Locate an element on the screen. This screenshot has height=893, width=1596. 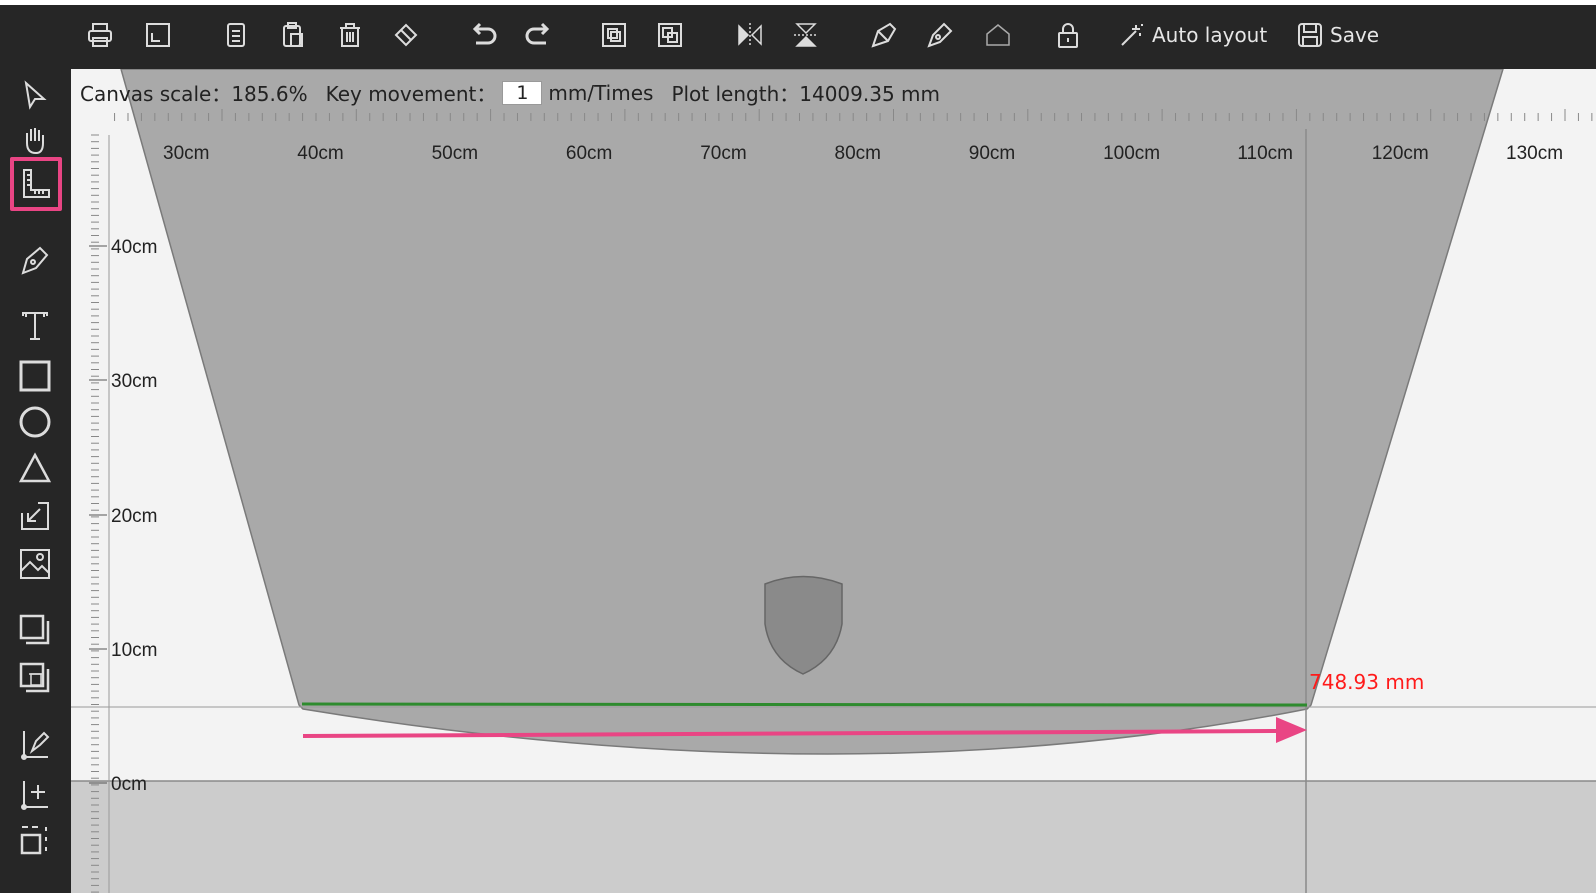
y-tick-label: 20cm is located at coordinates (134, 516).